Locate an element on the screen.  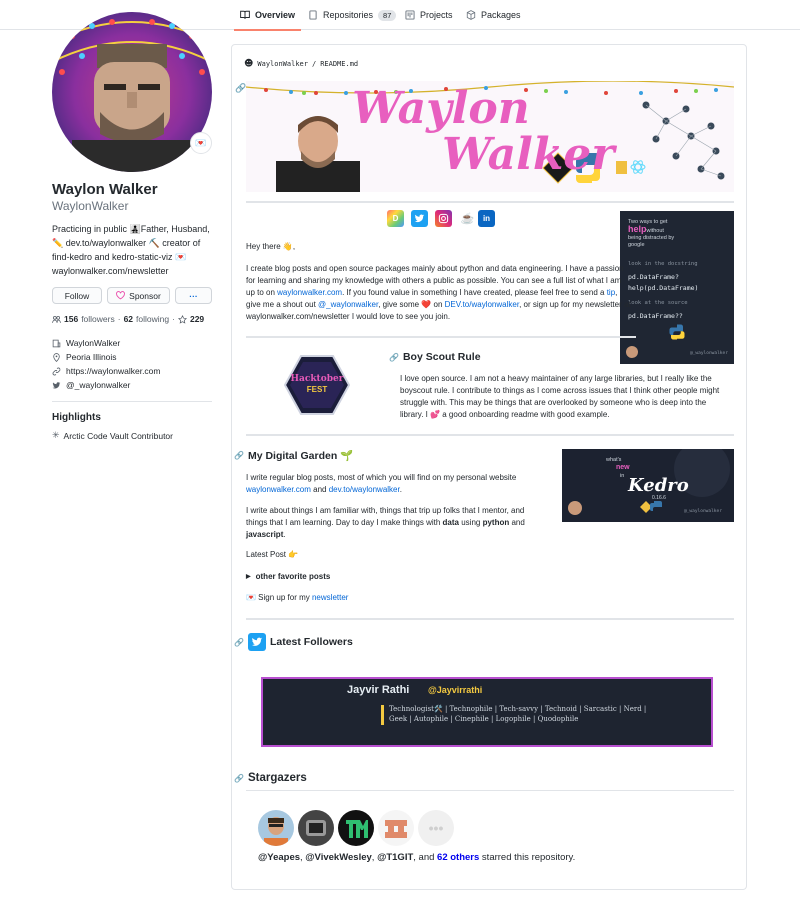
sponsor-button-label: Sponsor is located at coordinates (145, 295).